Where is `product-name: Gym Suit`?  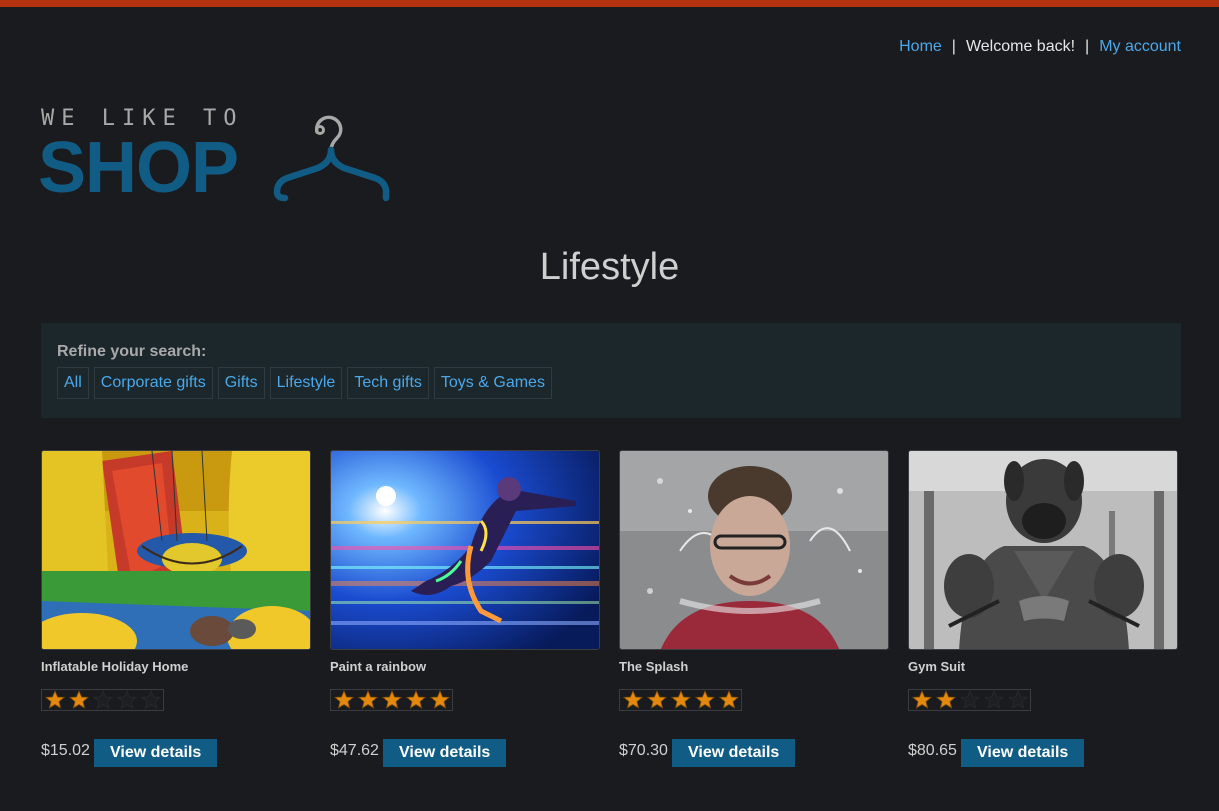
product-name: Gym Suit is located at coordinates (936, 666).